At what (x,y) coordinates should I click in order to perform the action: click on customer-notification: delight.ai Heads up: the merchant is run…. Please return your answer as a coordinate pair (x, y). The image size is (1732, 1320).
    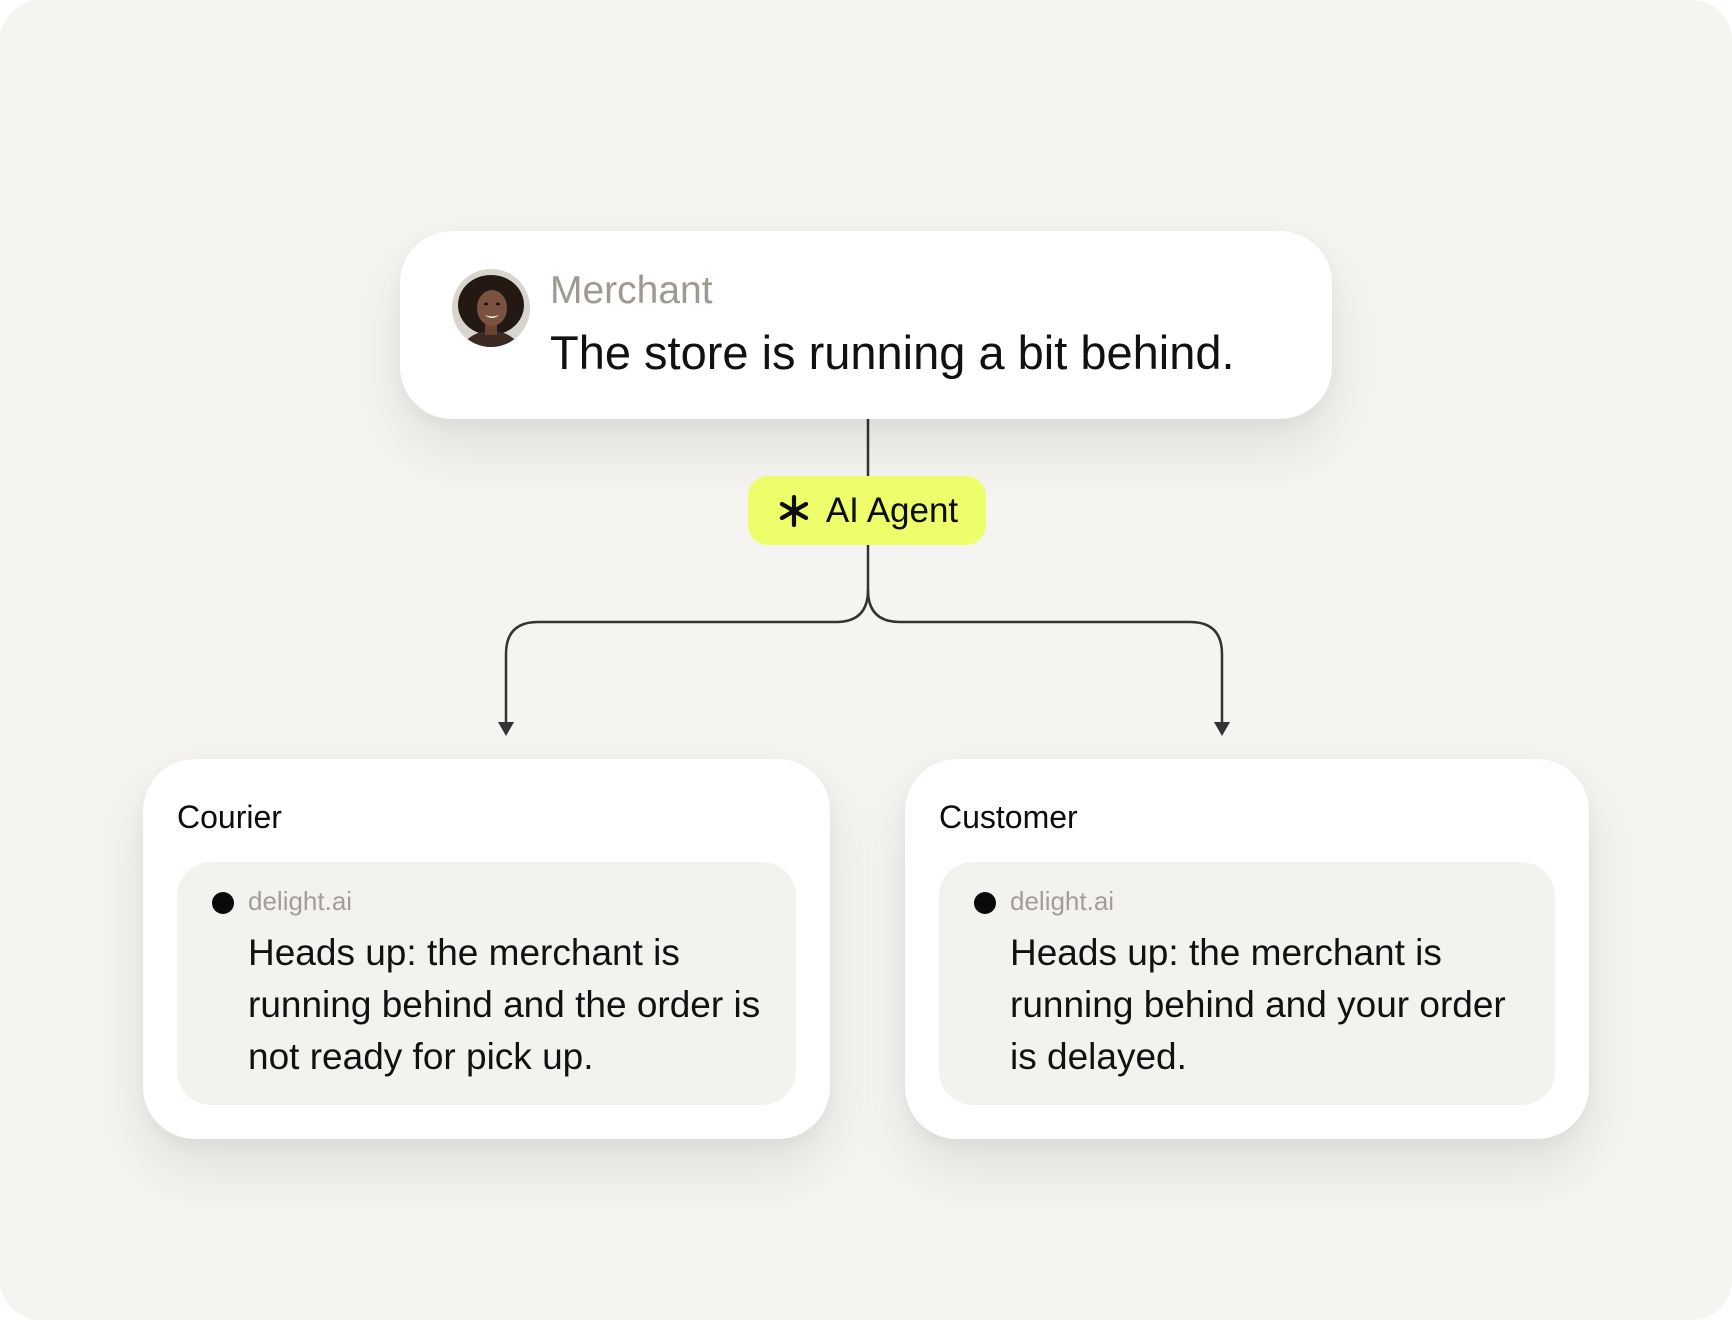
    Looking at the image, I should click on (1247, 983).